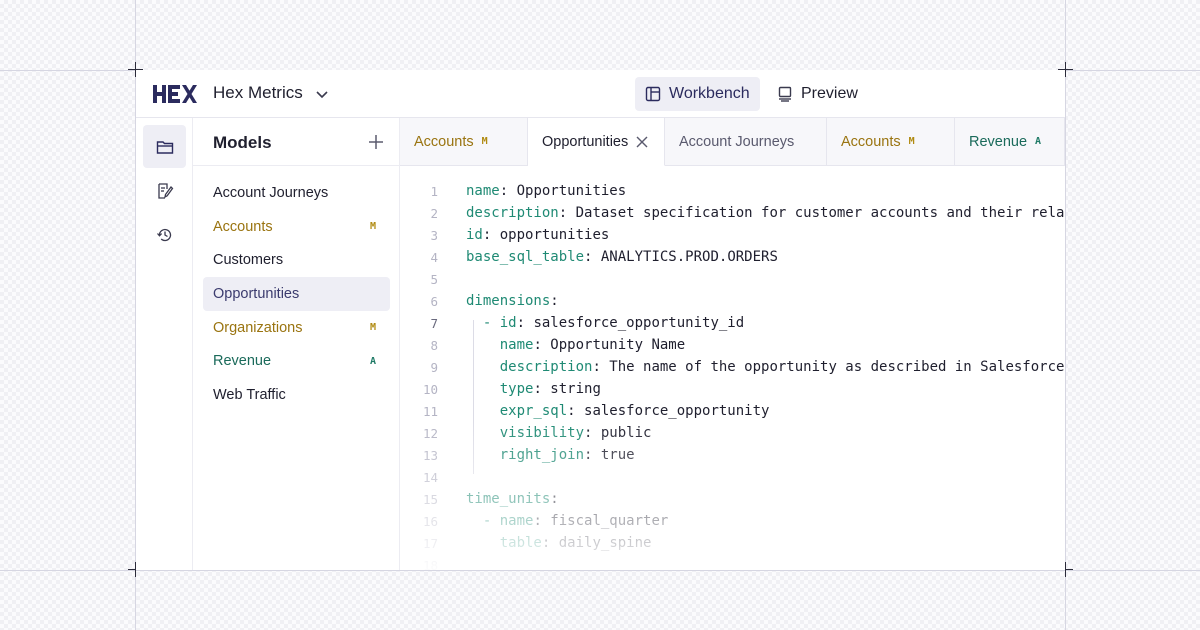 The width and height of the screenshot is (1200, 630). Describe the element at coordinates (256, 293) in the screenshot. I see `sidebar-item-label: Opportunities` at that location.